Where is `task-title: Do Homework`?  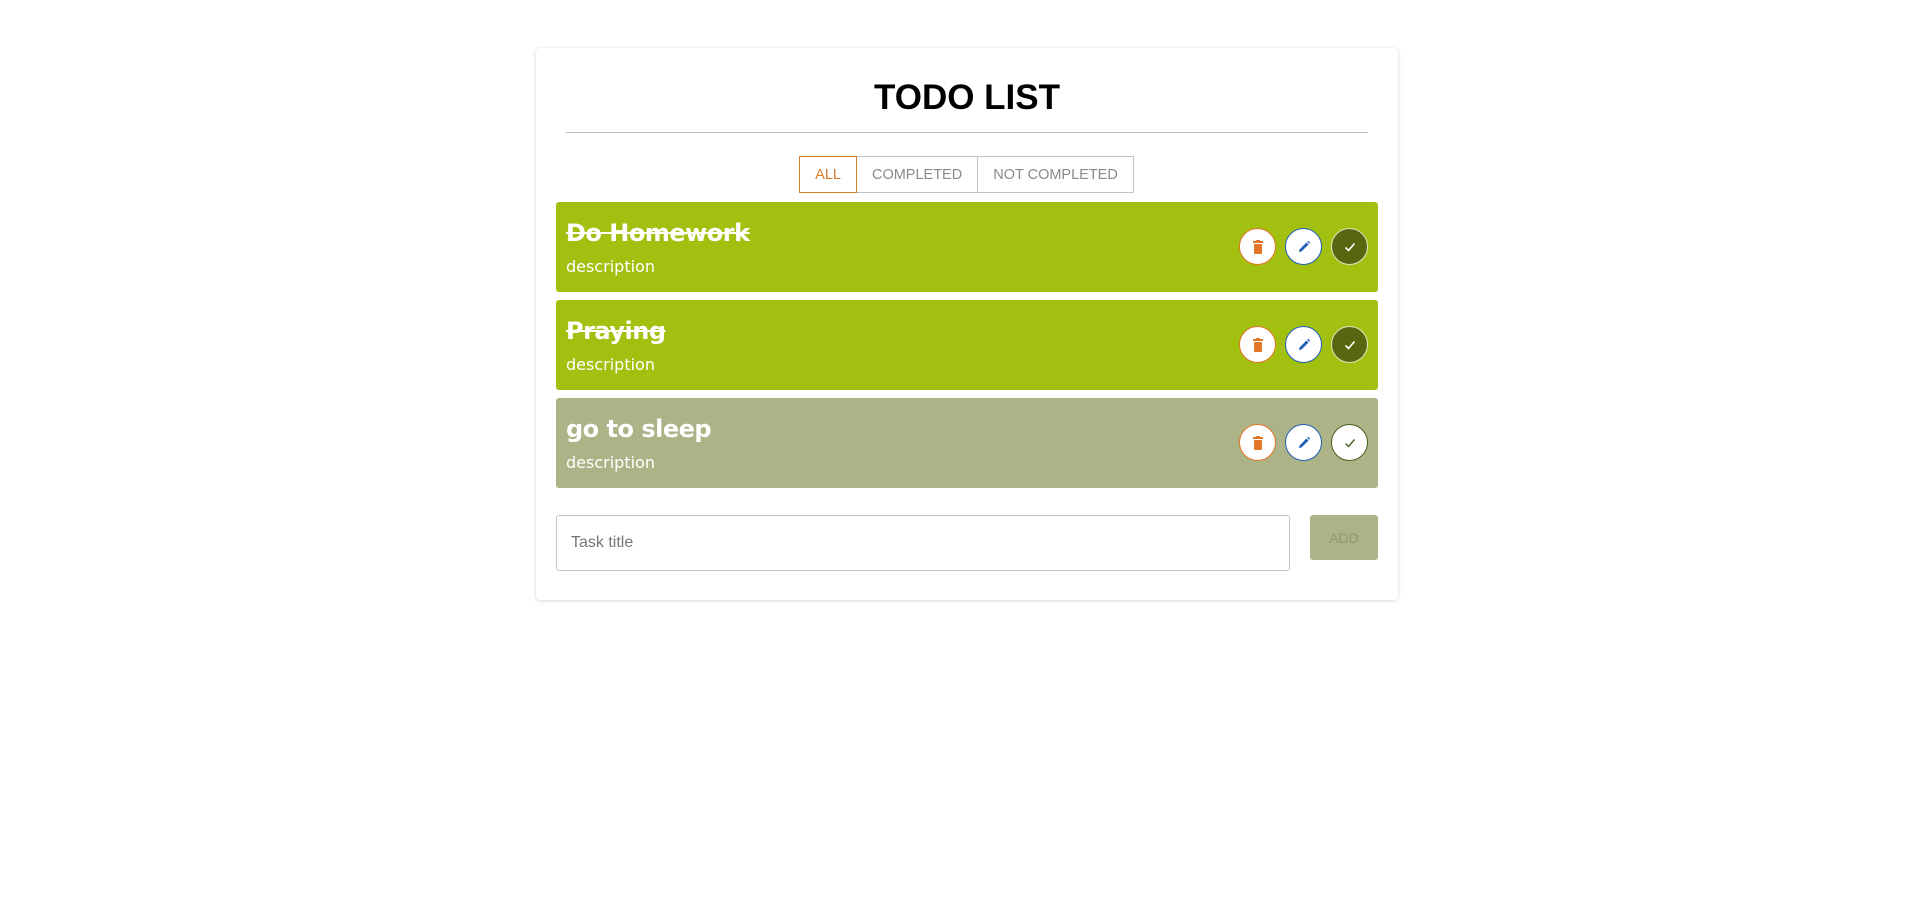 task-title: Do Homework is located at coordinates (658, 233).